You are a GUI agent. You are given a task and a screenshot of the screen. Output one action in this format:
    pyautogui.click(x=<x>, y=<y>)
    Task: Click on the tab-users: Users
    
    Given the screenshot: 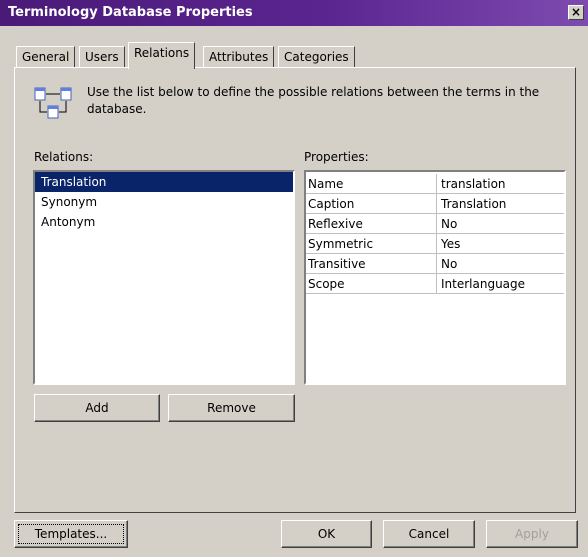 What is the action you would take?
    pyautogui.click(x=102, y=57)
    